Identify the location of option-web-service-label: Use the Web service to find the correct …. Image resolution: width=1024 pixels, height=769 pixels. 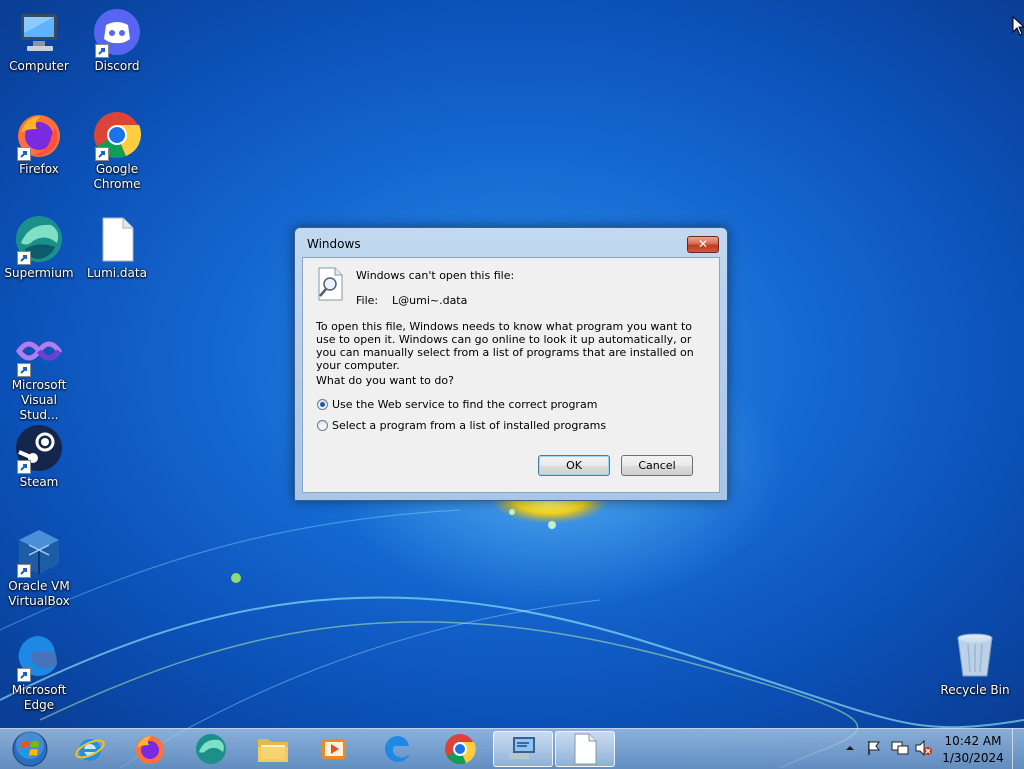
(464, 404).